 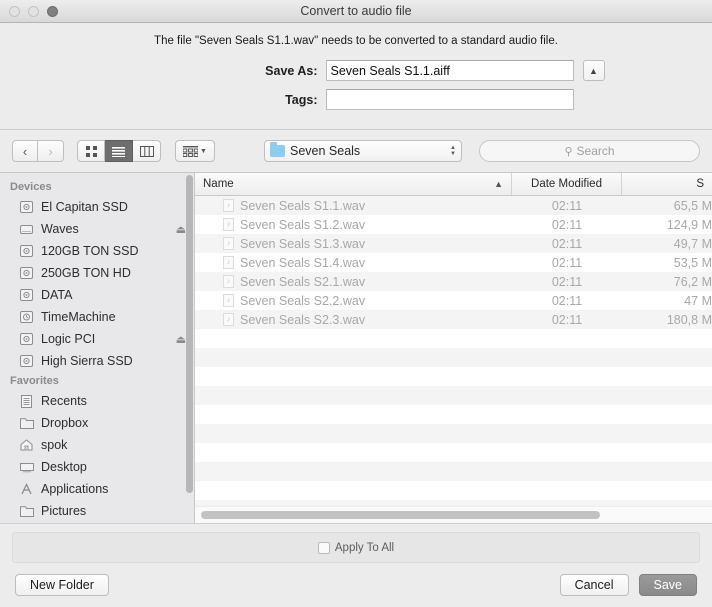 I want to click on sidebar-item-label: High Sierra SSD, so click(x=87, y=361).